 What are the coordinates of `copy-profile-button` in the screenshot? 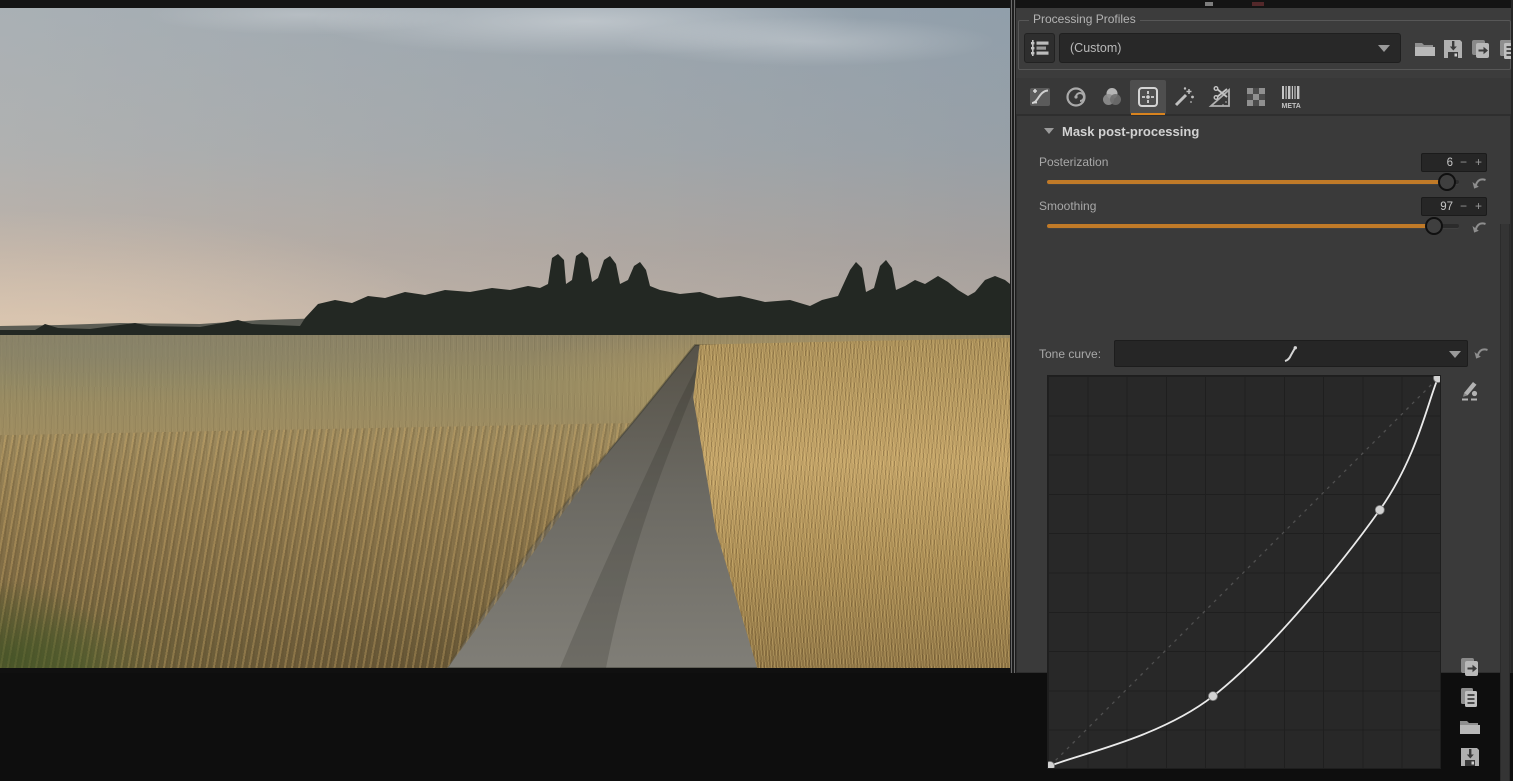 It's located at (1480, 48).